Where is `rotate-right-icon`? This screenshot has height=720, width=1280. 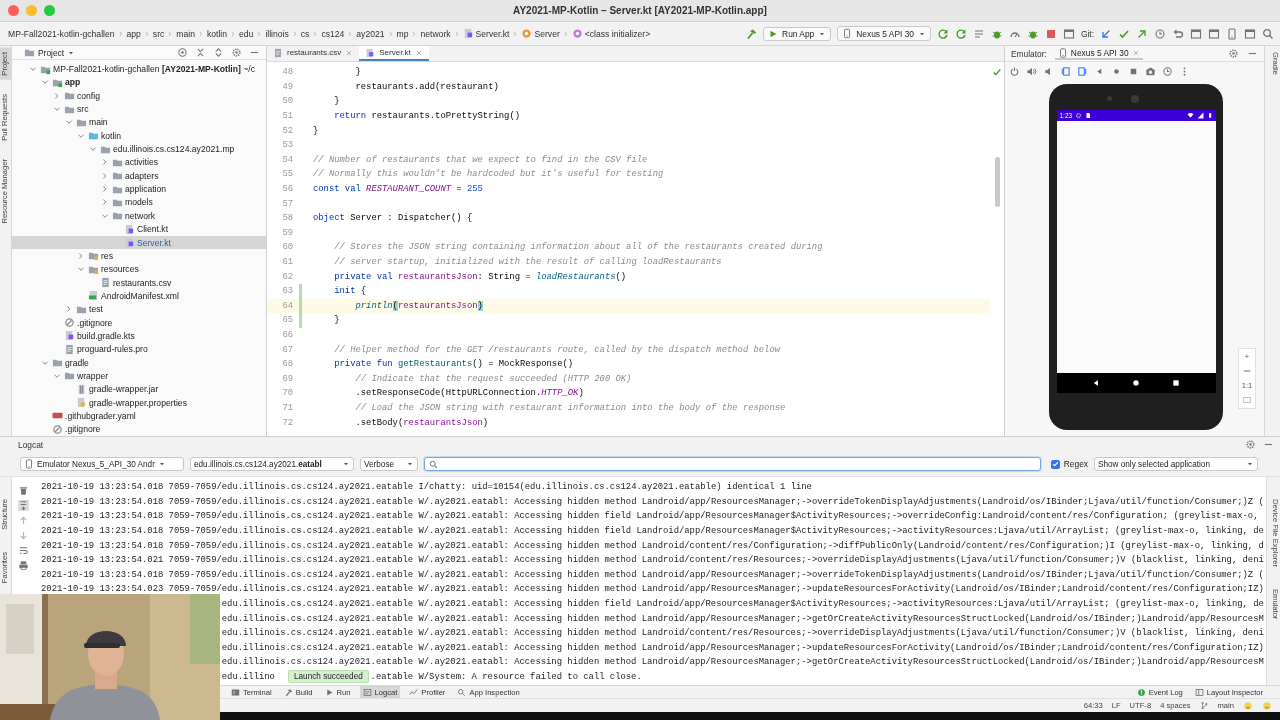
rotate-right-icon is located at coordinates (1082, 71).